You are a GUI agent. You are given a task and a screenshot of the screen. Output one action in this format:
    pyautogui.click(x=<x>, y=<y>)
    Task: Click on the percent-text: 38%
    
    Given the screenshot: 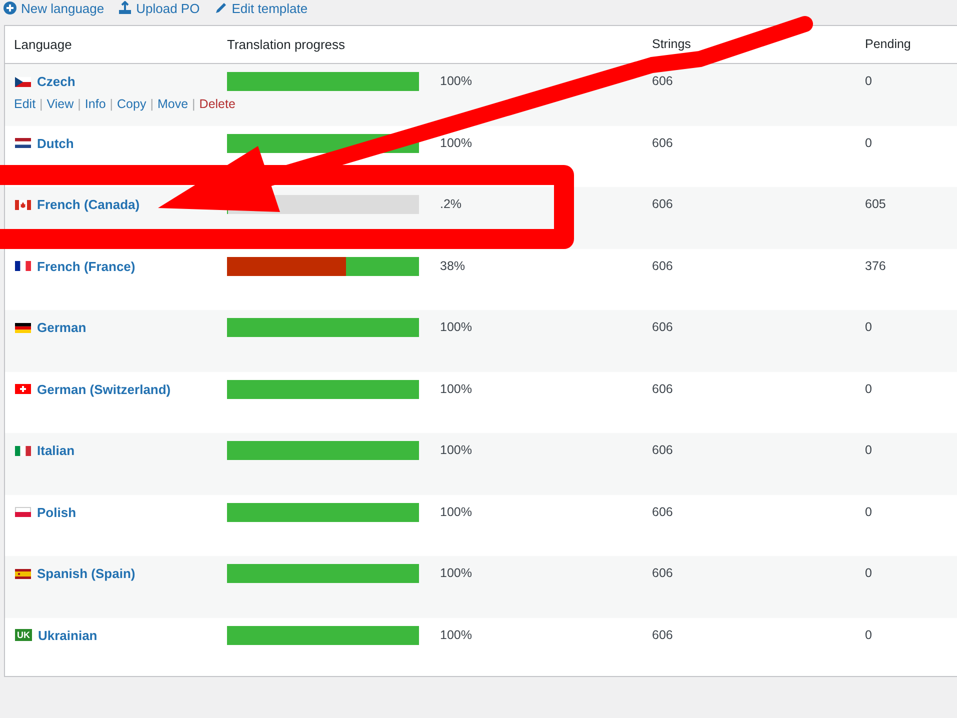 What is the action you would take?
    pyautogui.click(x=453, y=266)
    